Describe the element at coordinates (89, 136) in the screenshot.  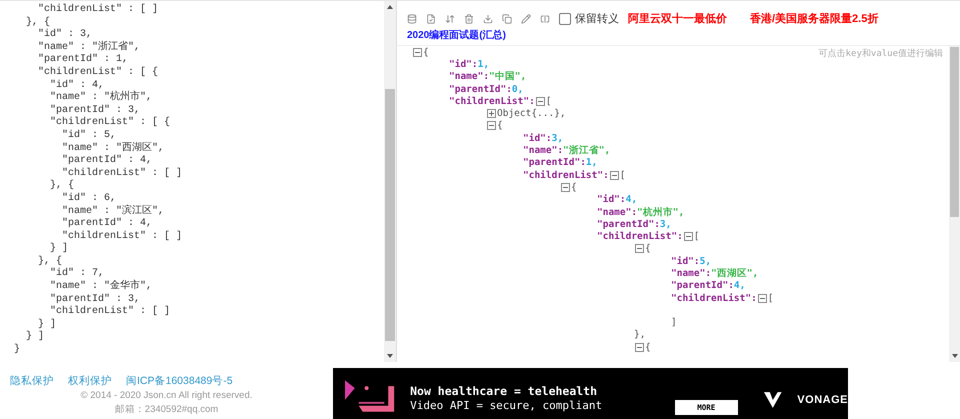
I see `code-line: "id" : 5,` at that location.